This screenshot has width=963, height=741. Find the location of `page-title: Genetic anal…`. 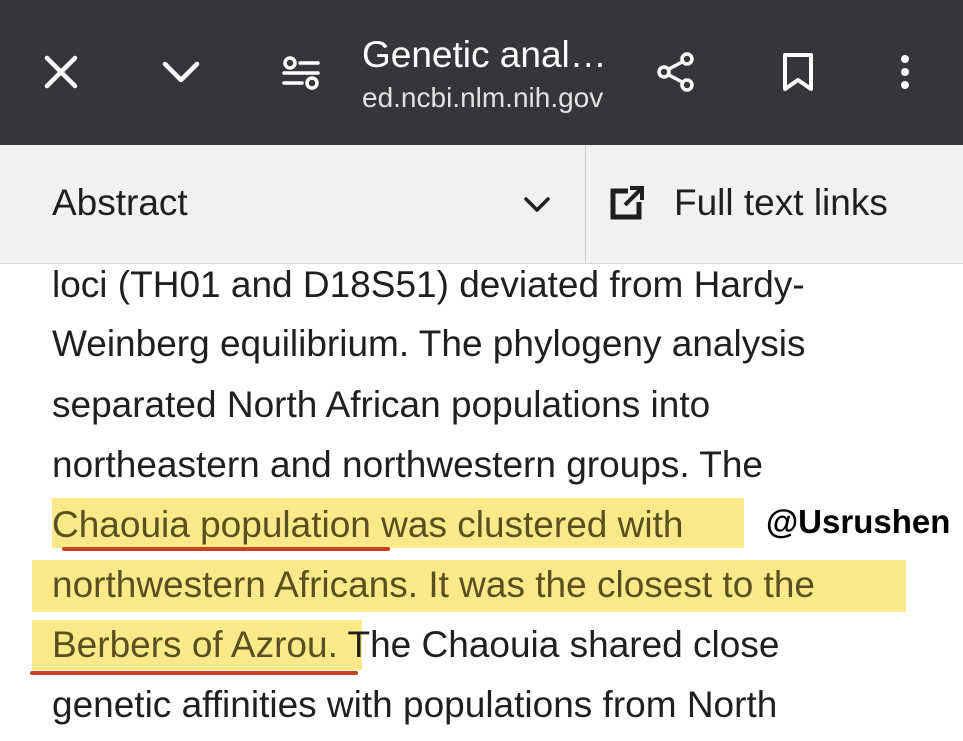

page-title: Genetic anal… is located at coordinates (484, 54).